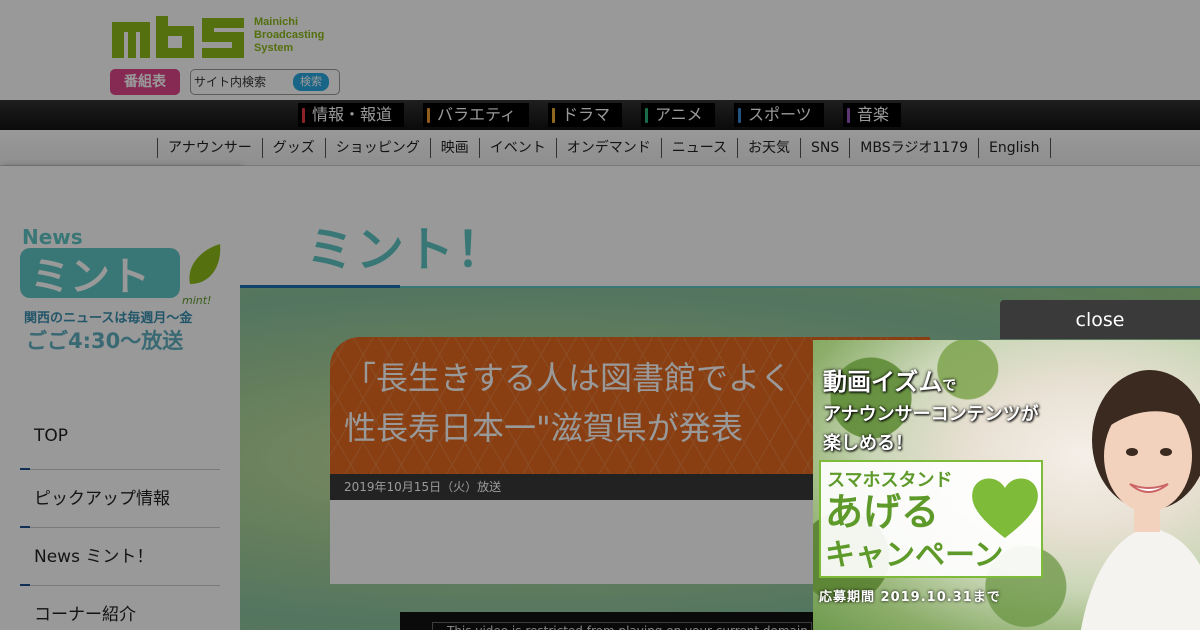 The image size is (1200, 630). Describe the element at coordinates (120, 441) in the screenshot. I see `sidebar-item-top: TOP` at that location.